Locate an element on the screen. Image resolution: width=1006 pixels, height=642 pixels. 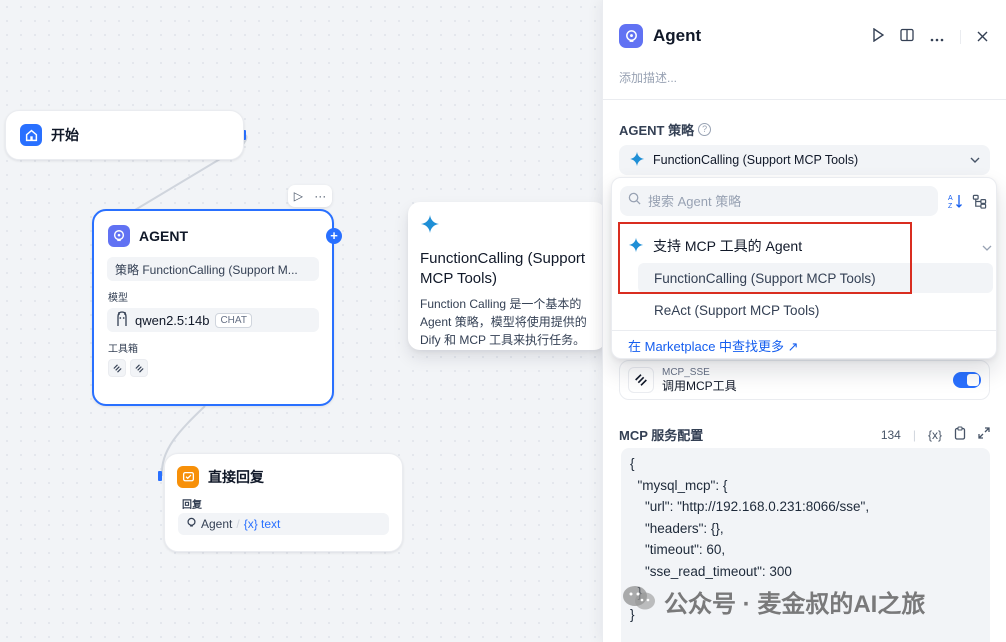
actions-divider is located at coordinates (960, 36).